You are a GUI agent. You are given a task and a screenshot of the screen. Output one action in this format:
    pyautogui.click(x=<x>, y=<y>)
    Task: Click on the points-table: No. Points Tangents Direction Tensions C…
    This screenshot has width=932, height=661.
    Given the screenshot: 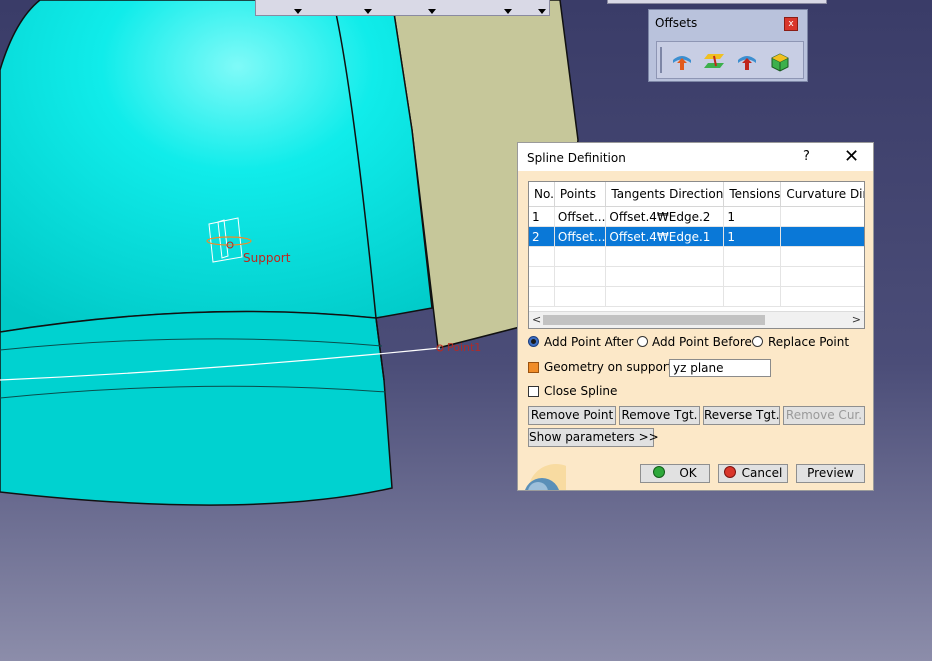 What is the action you would take?
    pyautogui.click(x=696, y=255)
    